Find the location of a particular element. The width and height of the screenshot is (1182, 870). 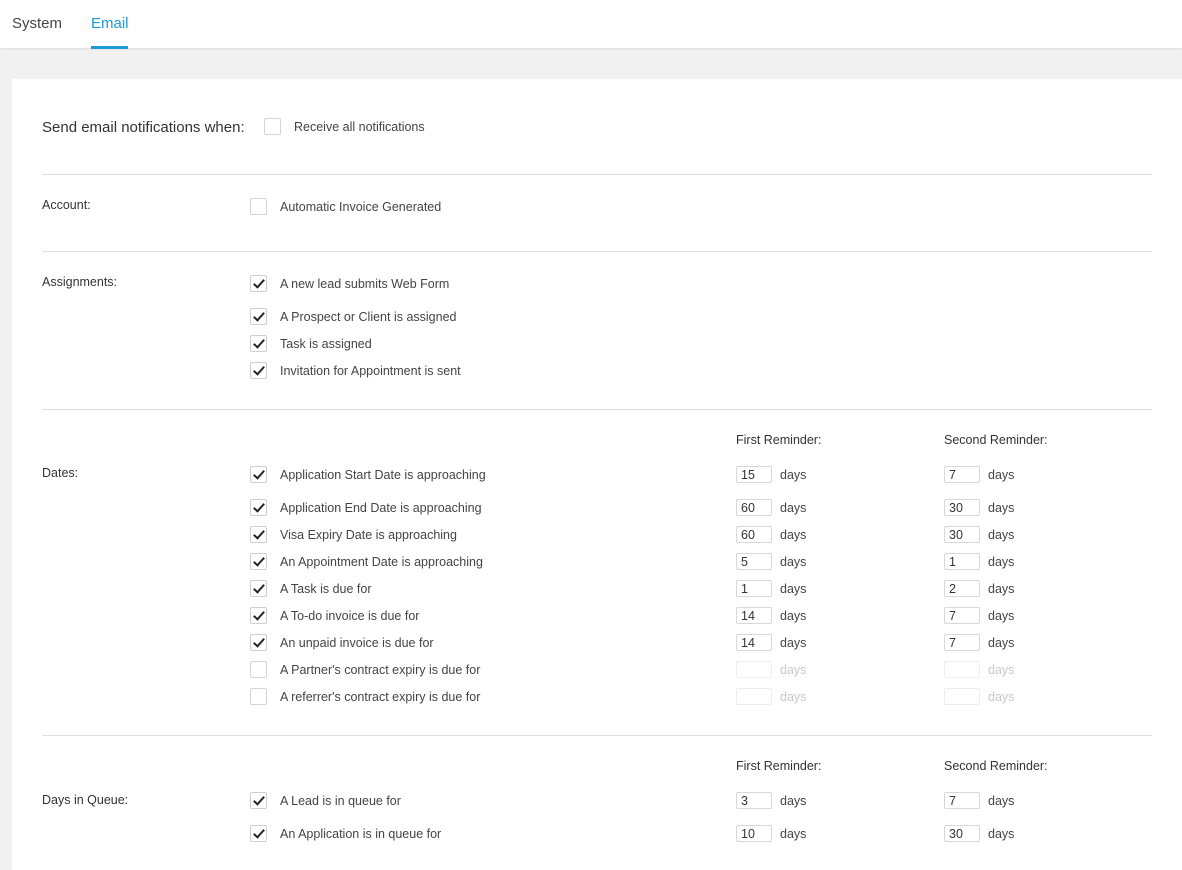

receive-all-checkbox is located at coordinates (272, 126).